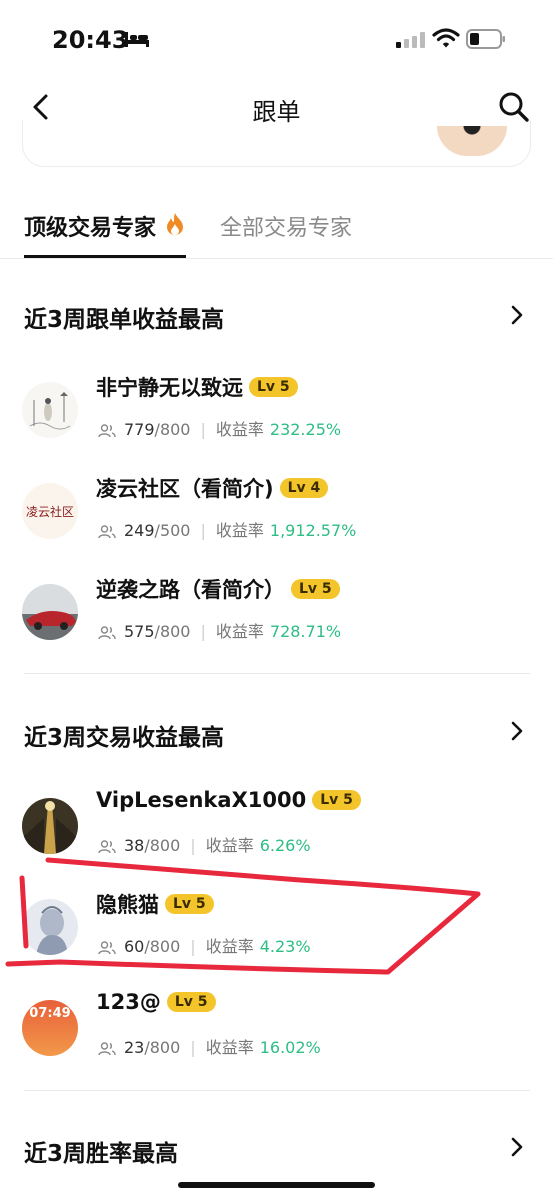  I want to click on return-rate: 16.02%, so click(290, 1047).